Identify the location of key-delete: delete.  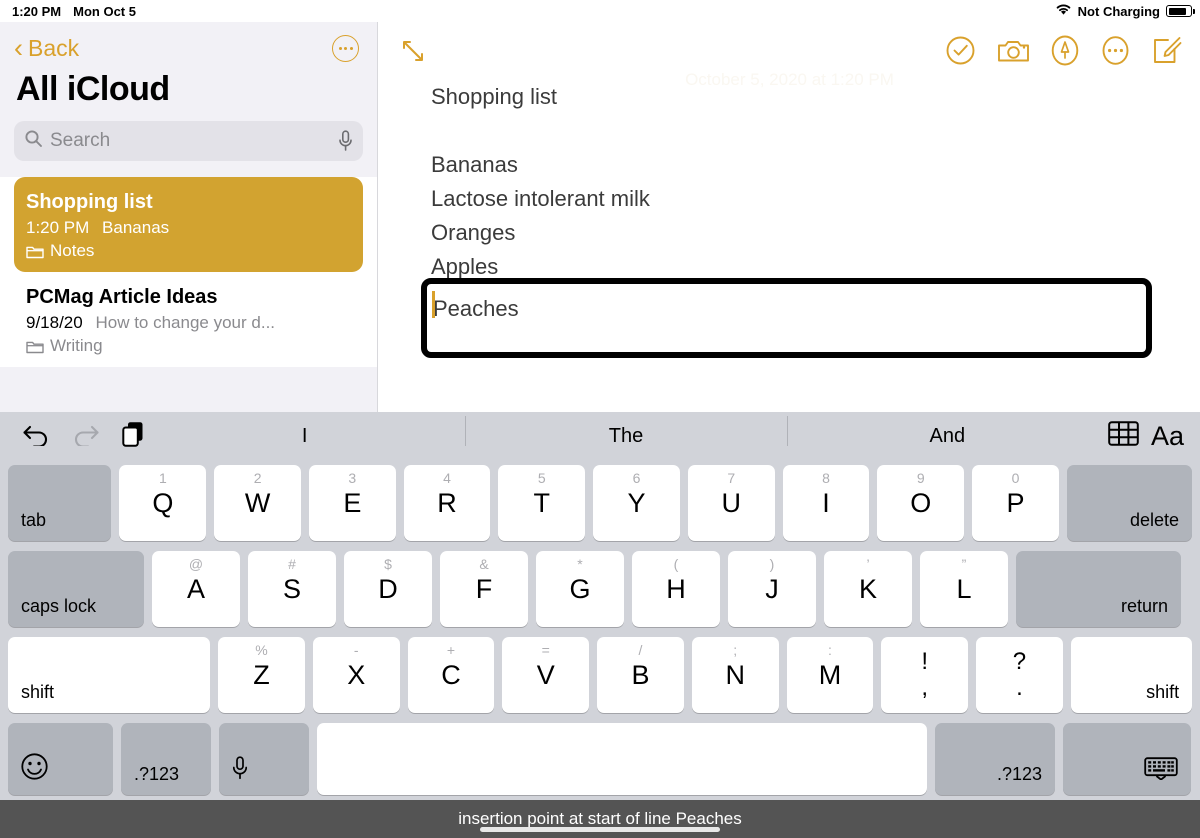
(1129, 503).